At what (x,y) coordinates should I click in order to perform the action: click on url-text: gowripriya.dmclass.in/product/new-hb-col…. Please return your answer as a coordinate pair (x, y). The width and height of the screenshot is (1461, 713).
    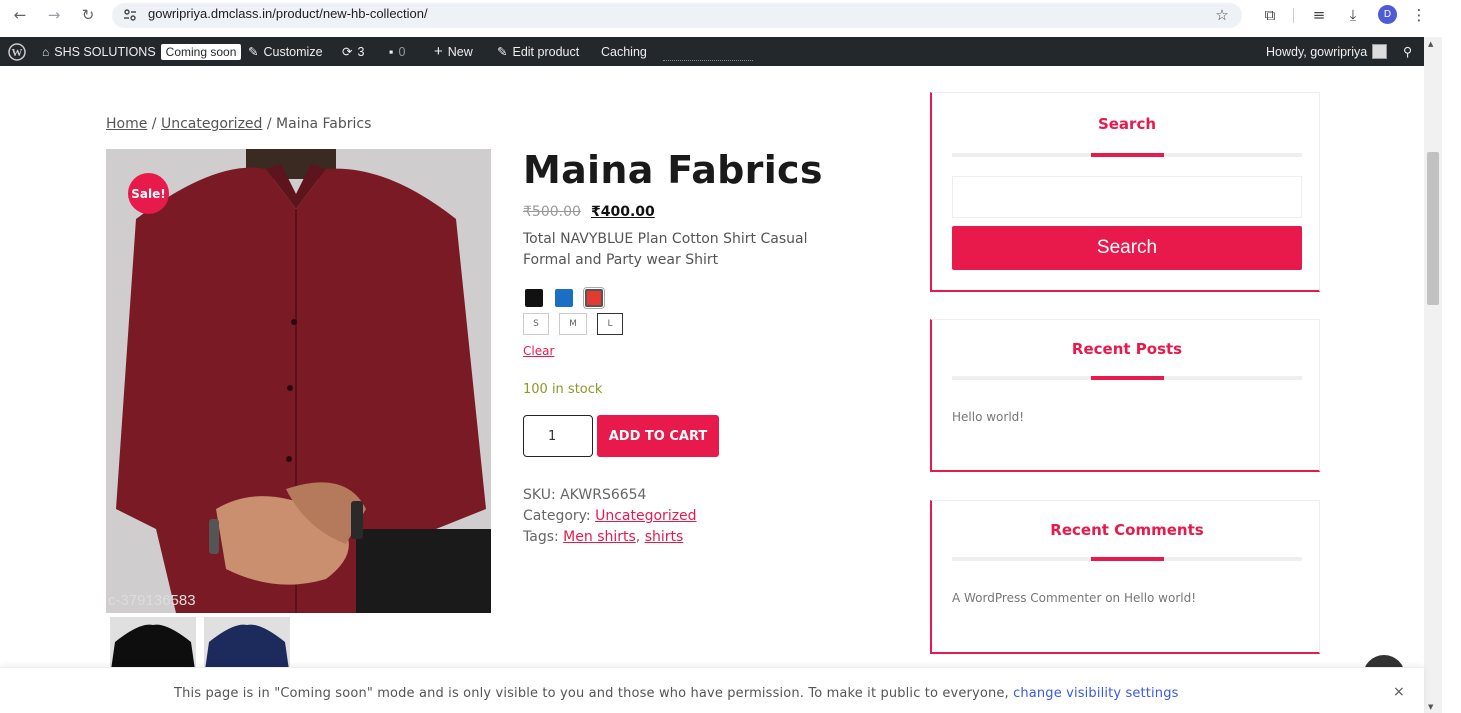
    Looking at the image, I should click on (288, 13).